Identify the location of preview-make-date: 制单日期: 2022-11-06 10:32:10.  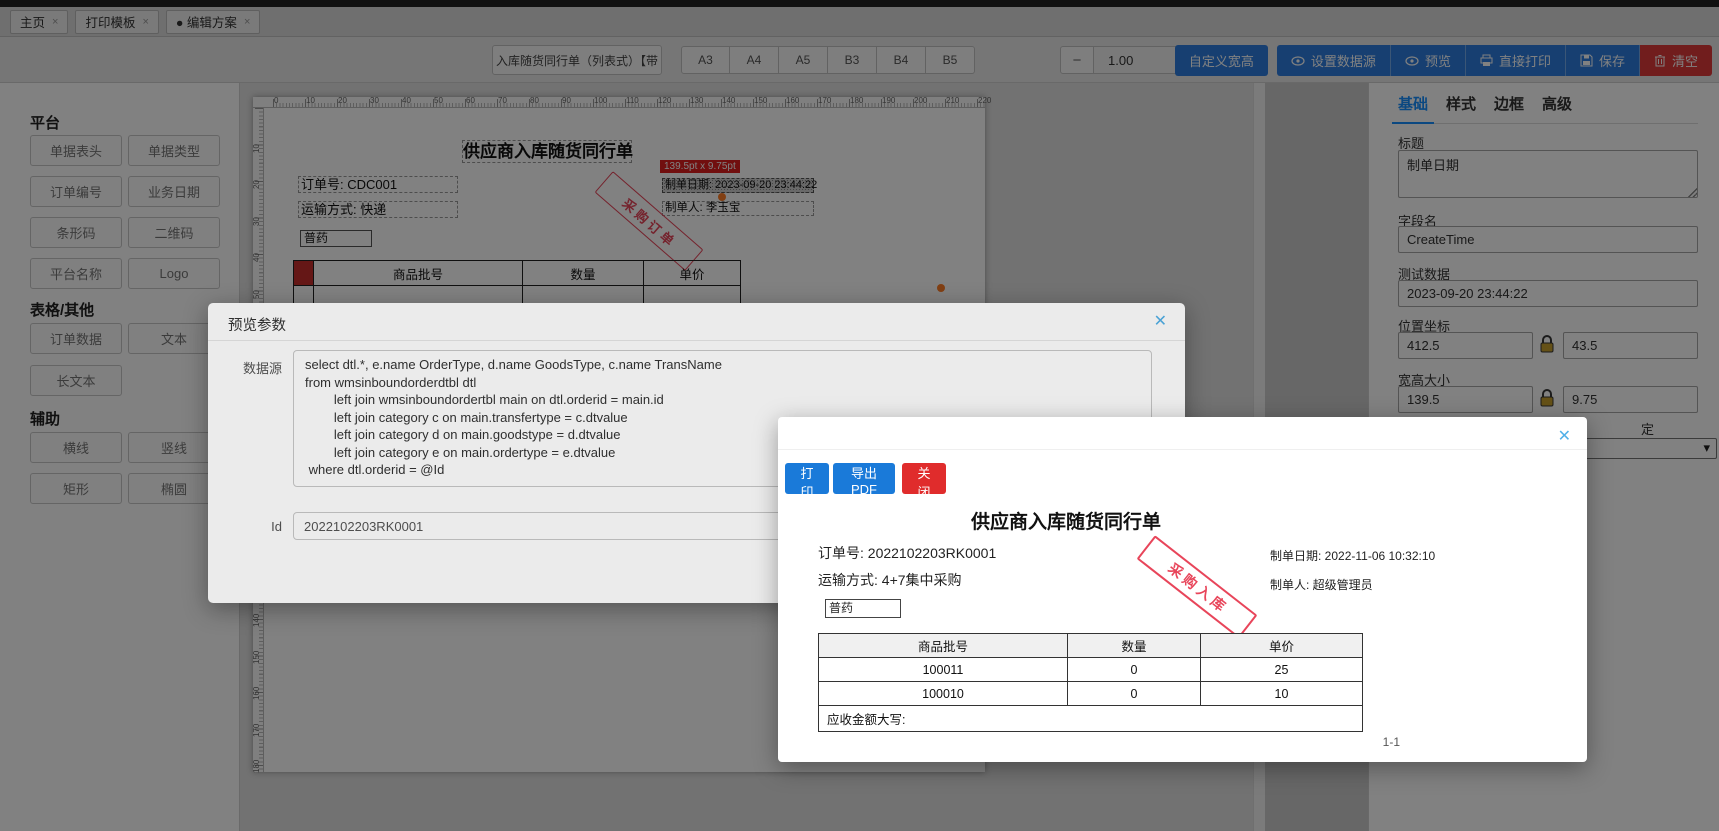
(1353, 556).